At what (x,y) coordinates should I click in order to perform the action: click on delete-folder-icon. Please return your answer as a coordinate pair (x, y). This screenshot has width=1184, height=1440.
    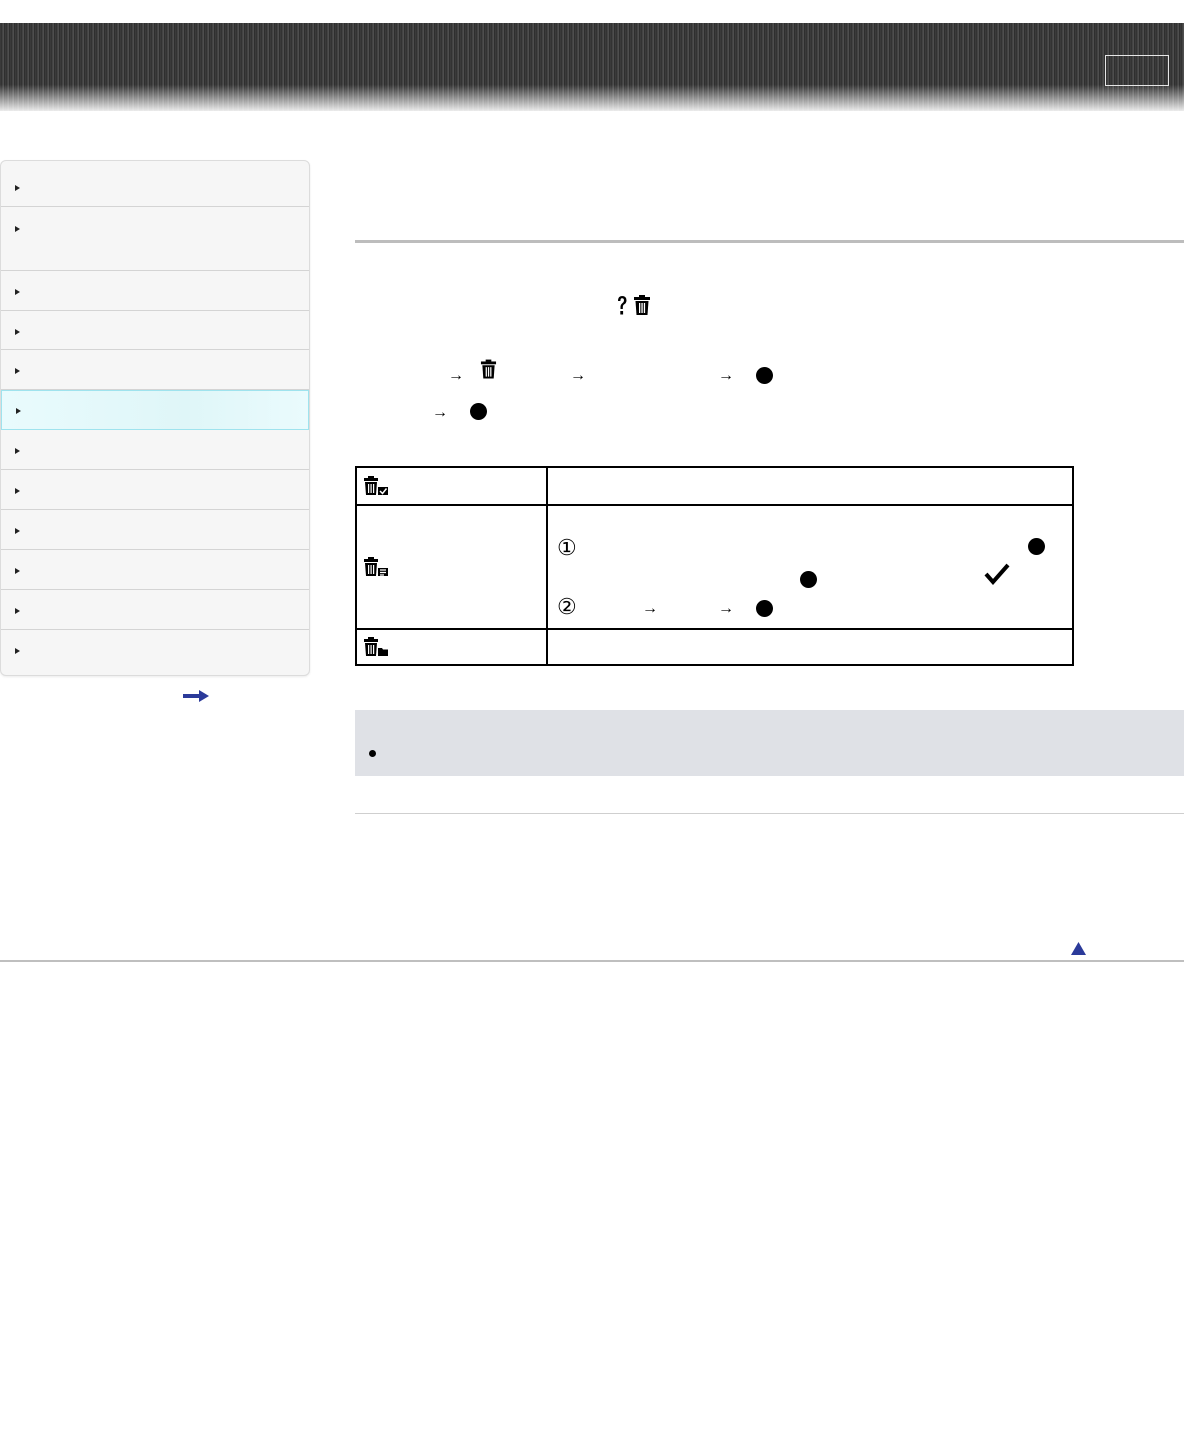
    Looking at the image, I should click on (376, 646).